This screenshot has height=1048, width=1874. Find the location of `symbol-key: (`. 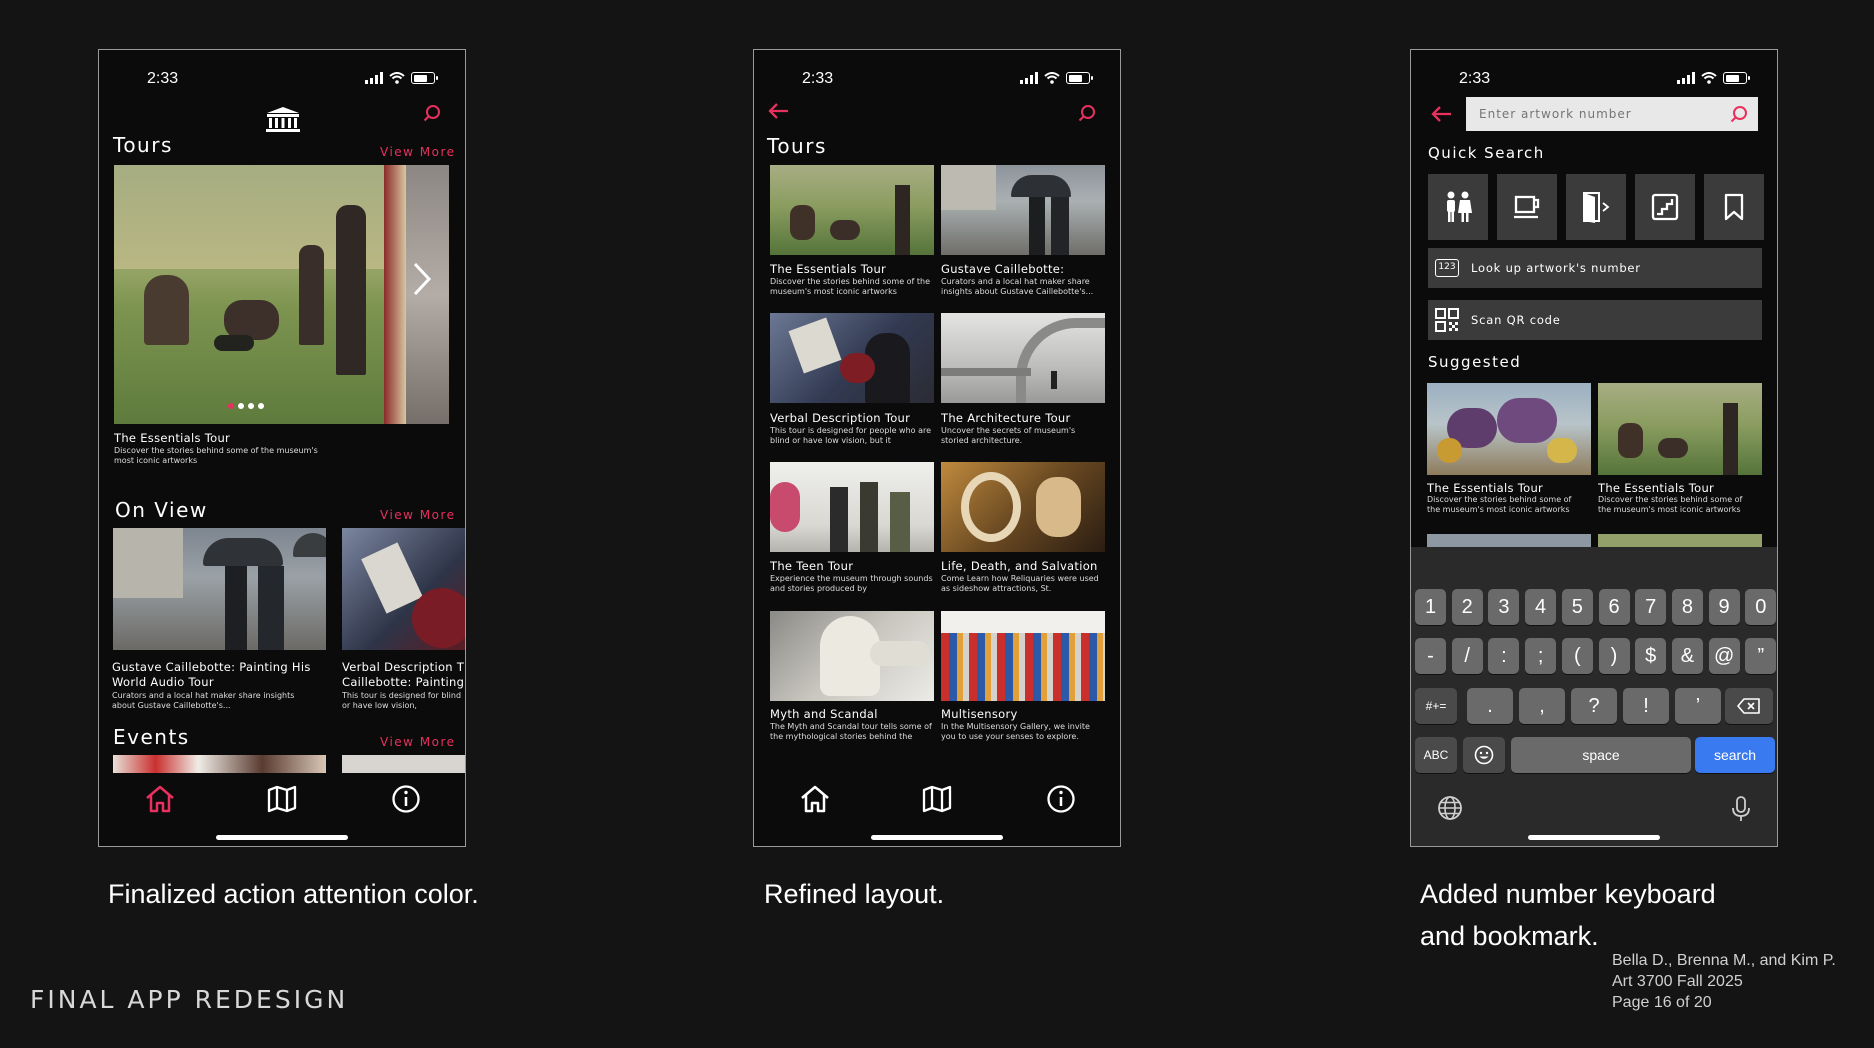

symbol-key: ( is located at coordinates (1577, 656).